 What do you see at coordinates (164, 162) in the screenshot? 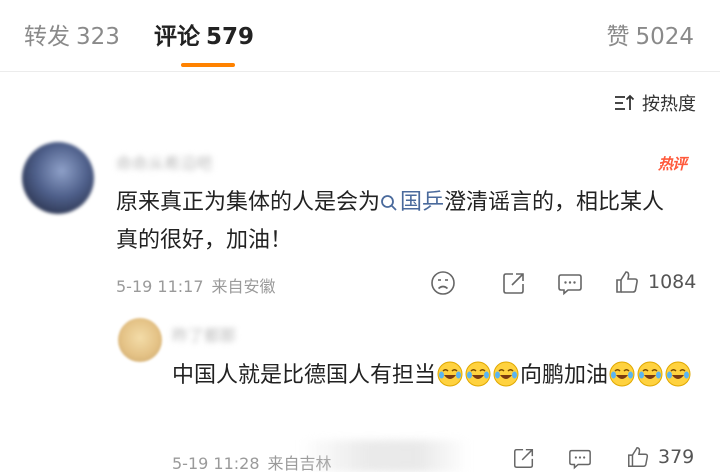
I see `username: 命命从希沿吧` at bounding box center [164, 162].